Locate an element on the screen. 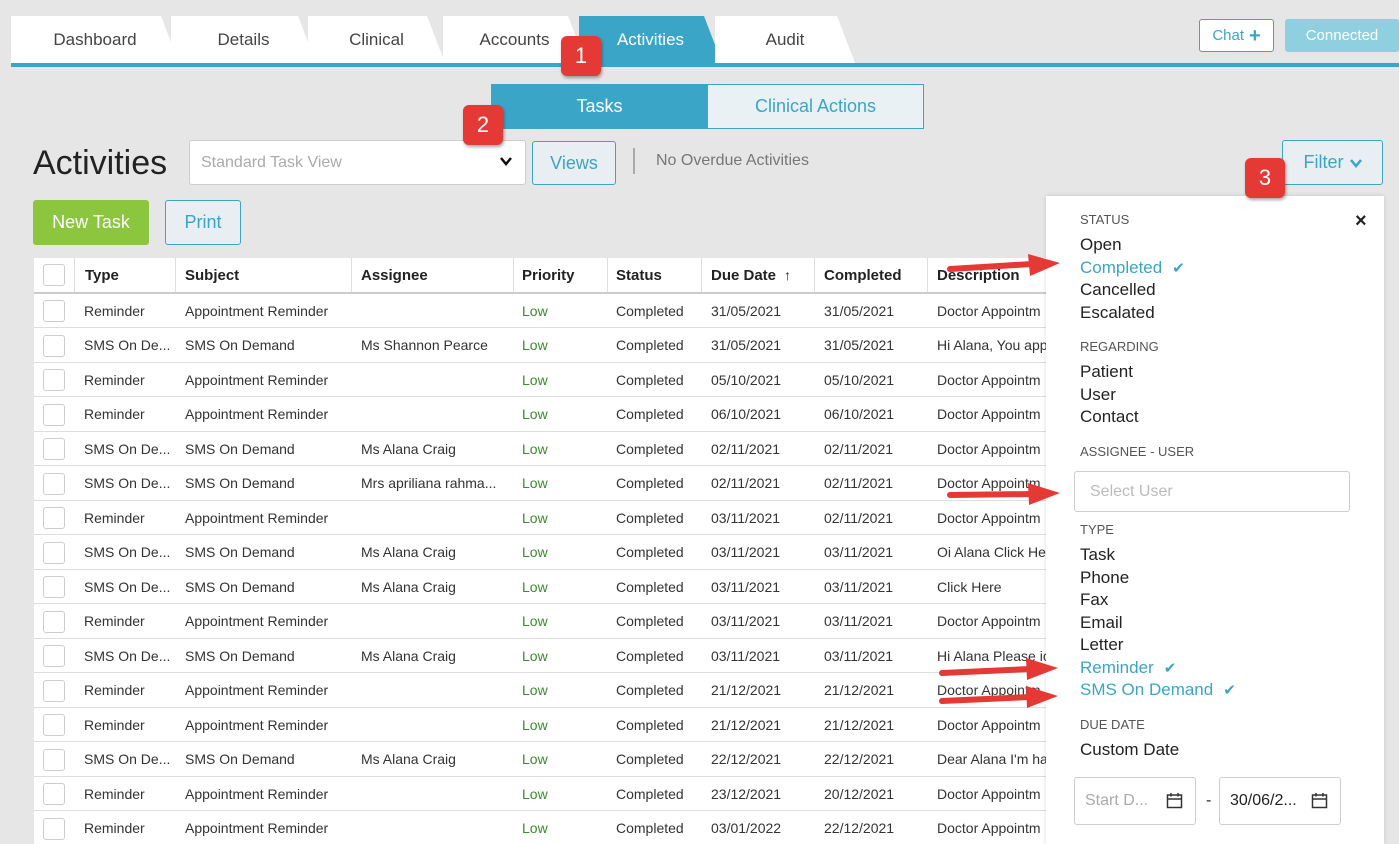 The height and width of the screenshot is (844, 1399). segment-clinical-actions: Clinical Actions is located at coordinates (815, 106).